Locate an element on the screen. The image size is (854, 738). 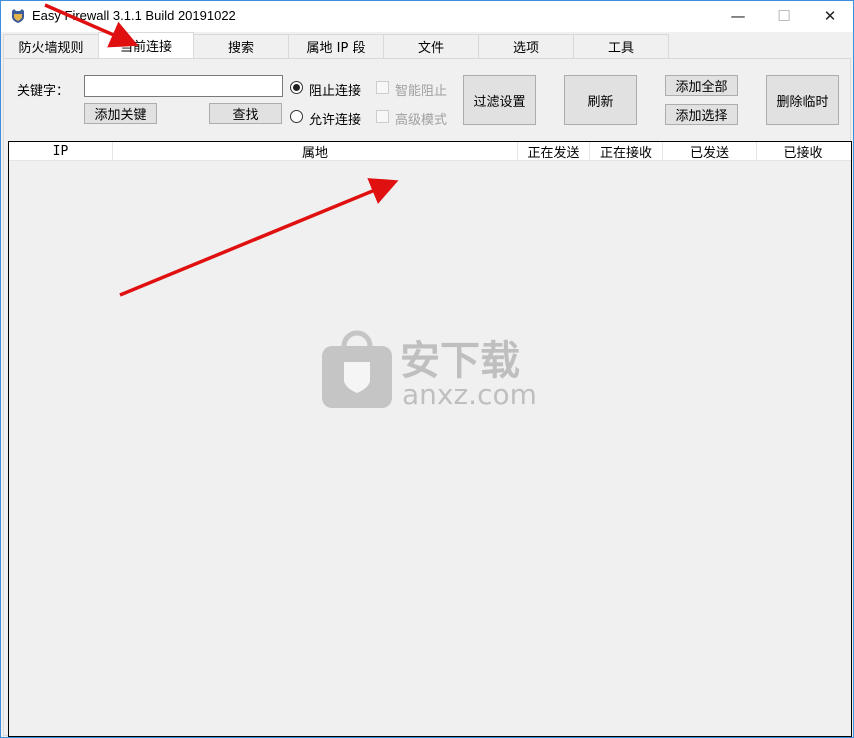
watermark-logo: 安下载 anxz.com is located at coordinates (429, 370).